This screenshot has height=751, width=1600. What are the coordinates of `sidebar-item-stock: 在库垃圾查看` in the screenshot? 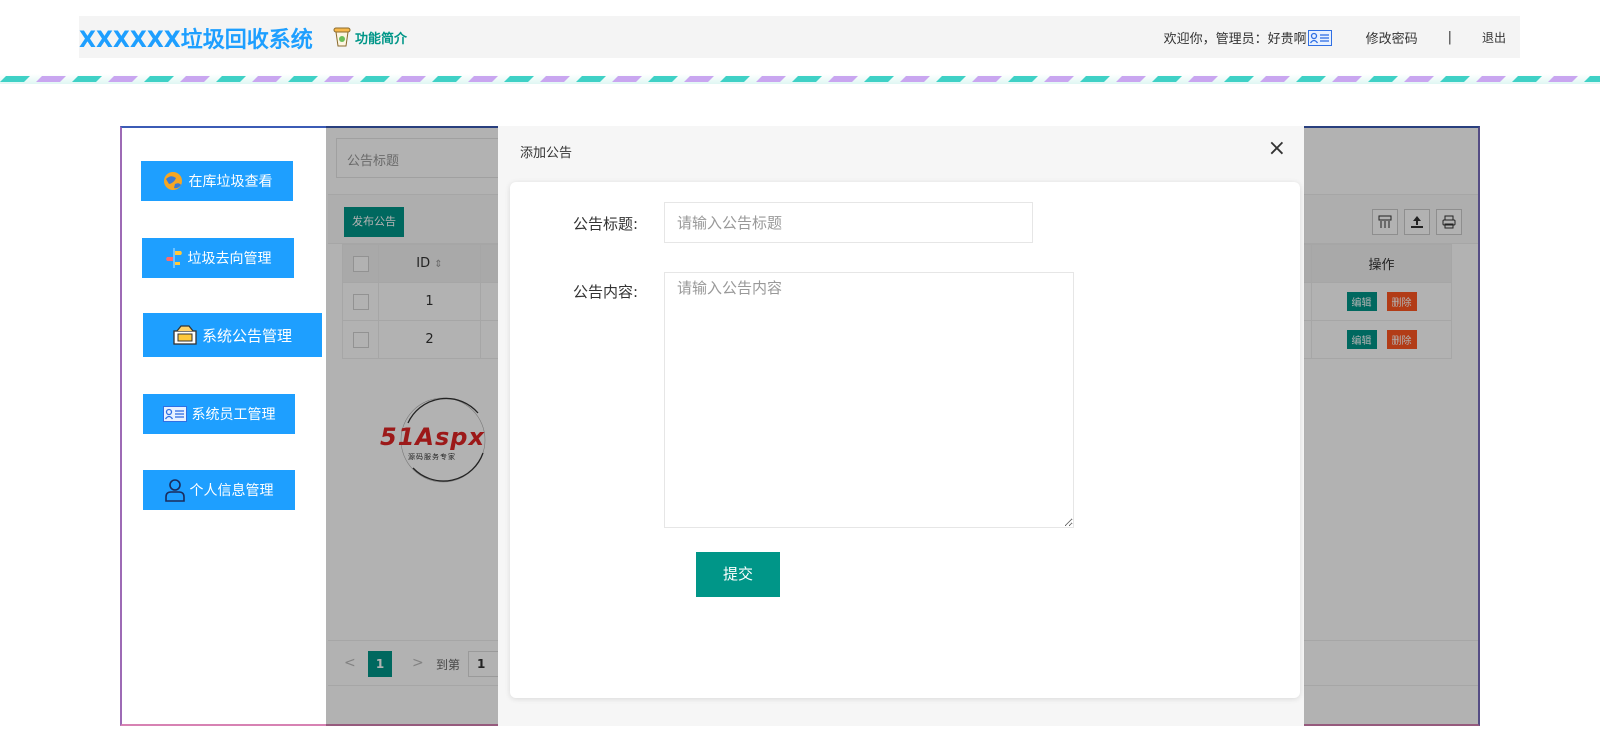 It's located at (217, 181).